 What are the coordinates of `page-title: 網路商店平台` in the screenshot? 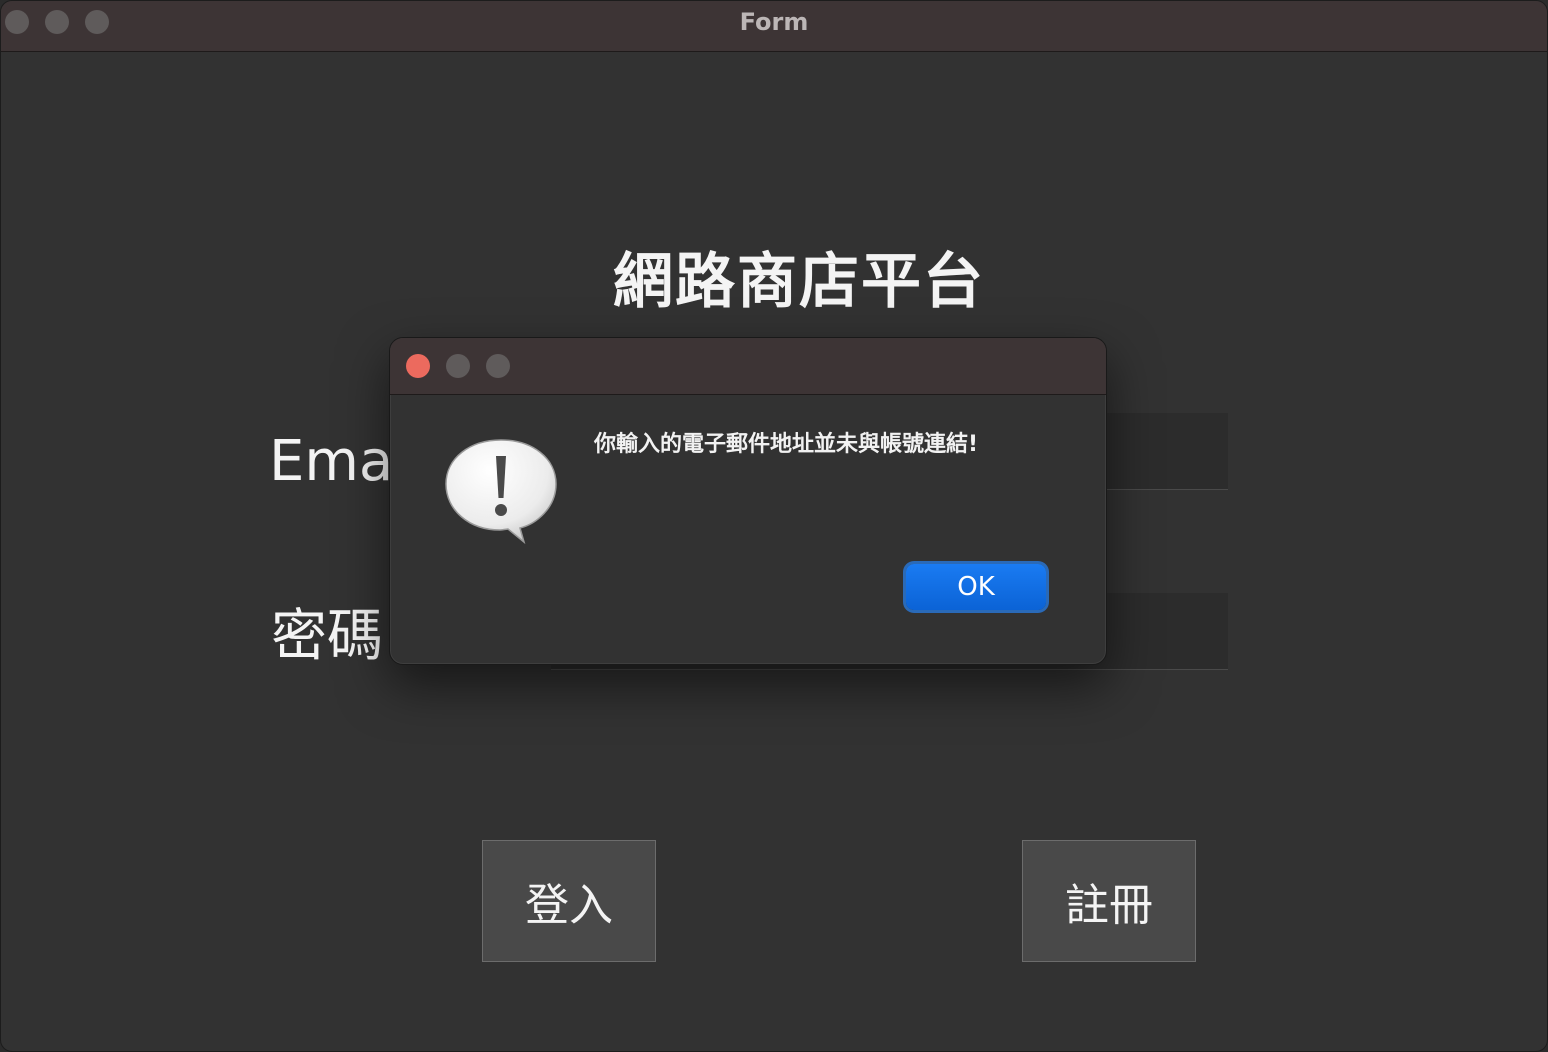 It's located at (799, 282).